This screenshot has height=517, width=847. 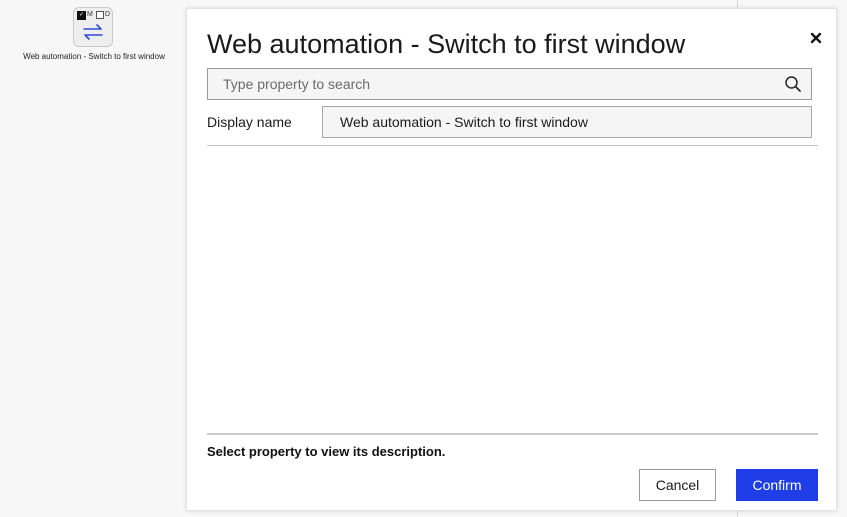 I want to click on property-description: Select property to view its description., so click(x=326, y=451).